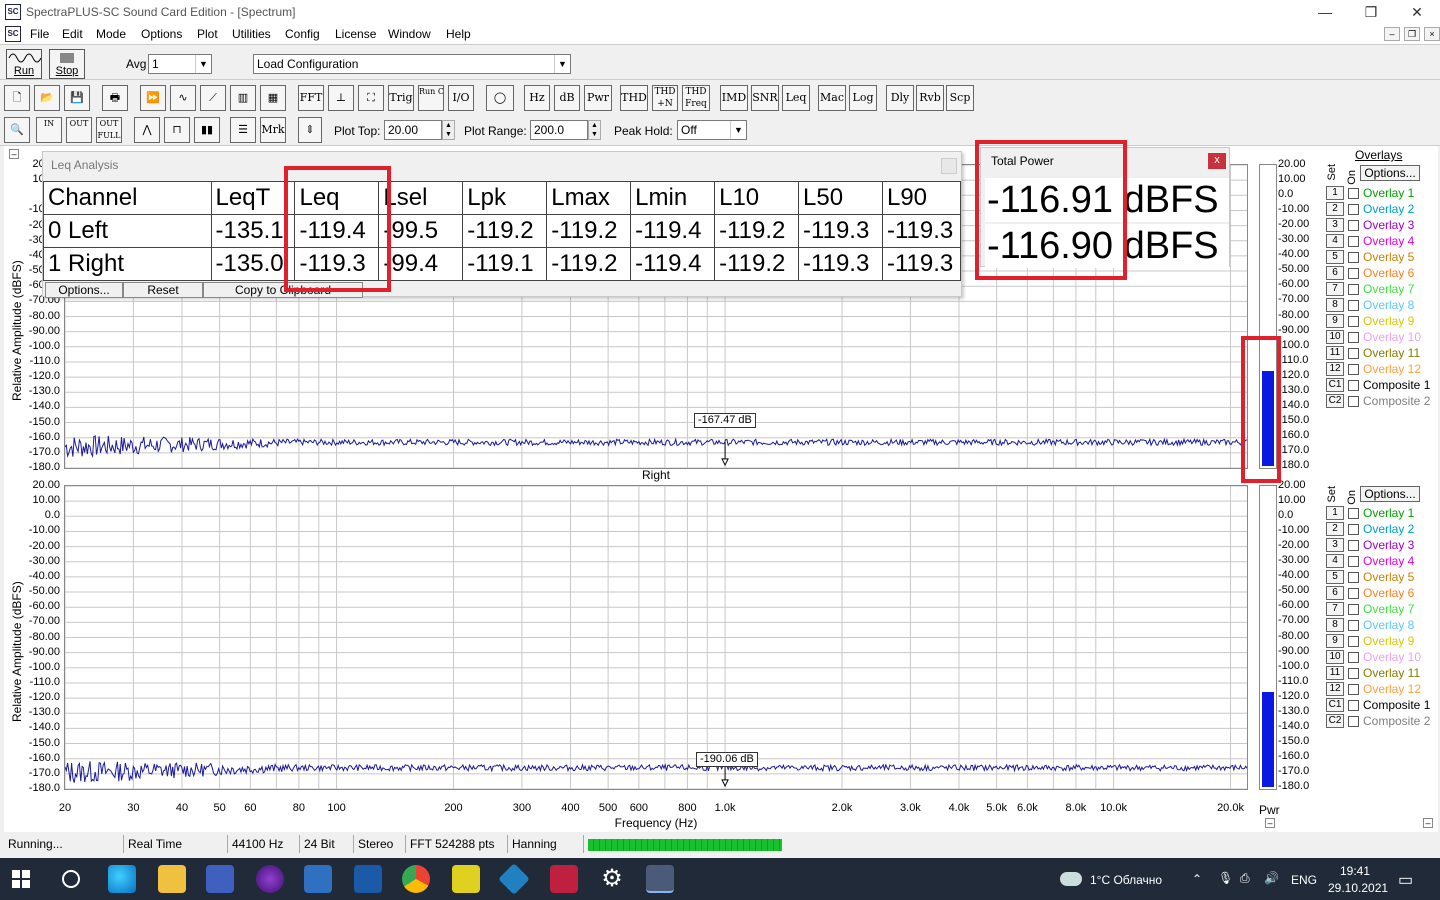  What do you see at coordinates (1335, 545) in the screenshot?
I see `overlay-set-button: 3` at bounding box center [1335, 545].